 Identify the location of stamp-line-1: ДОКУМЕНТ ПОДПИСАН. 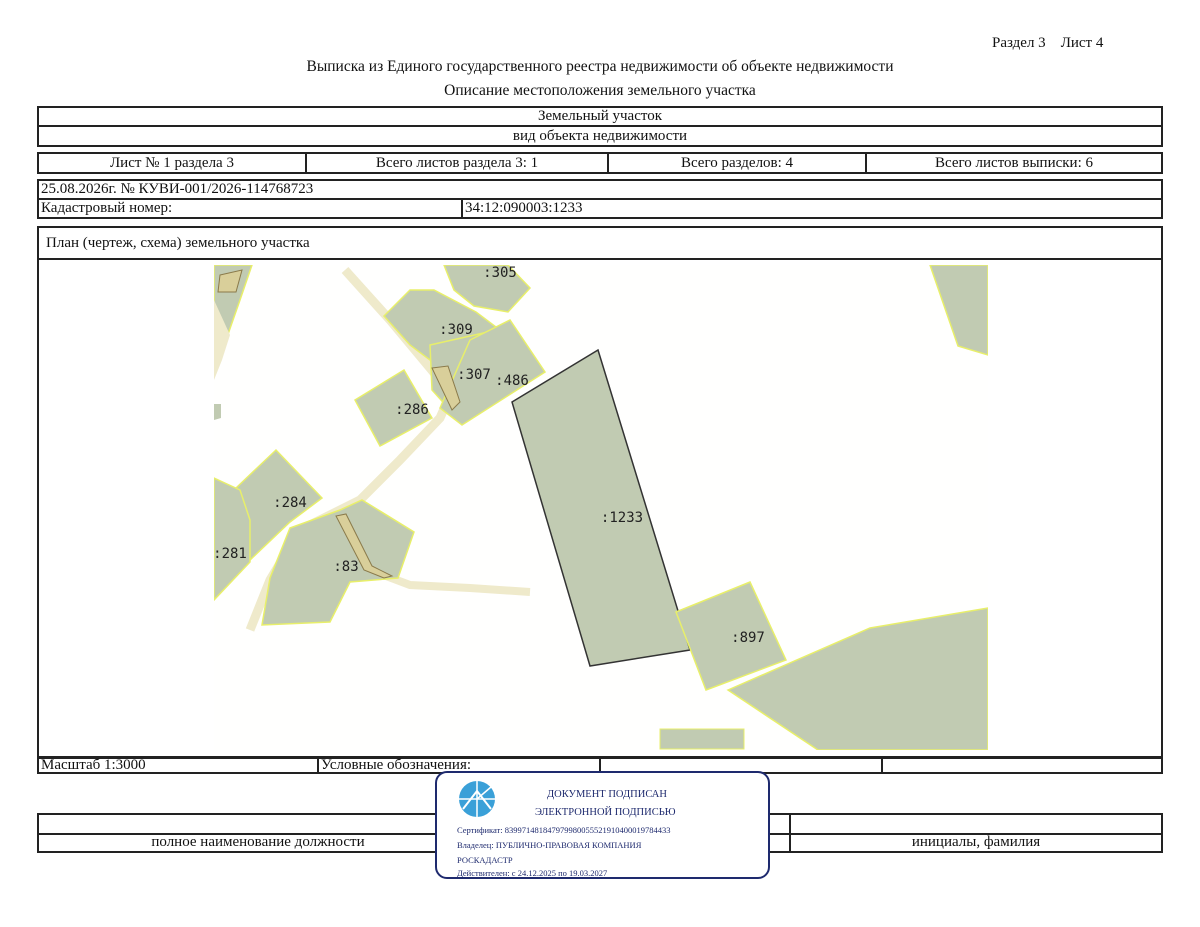
(607, 794).